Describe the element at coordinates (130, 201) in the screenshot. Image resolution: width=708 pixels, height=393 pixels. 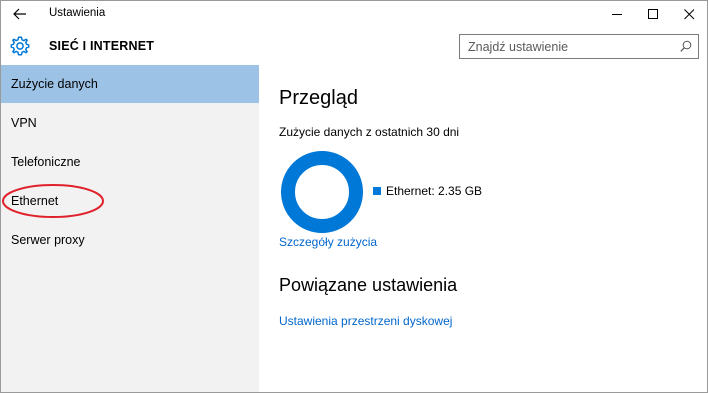
I see `sidebar-item-ethernet: Ethernet` at that location.